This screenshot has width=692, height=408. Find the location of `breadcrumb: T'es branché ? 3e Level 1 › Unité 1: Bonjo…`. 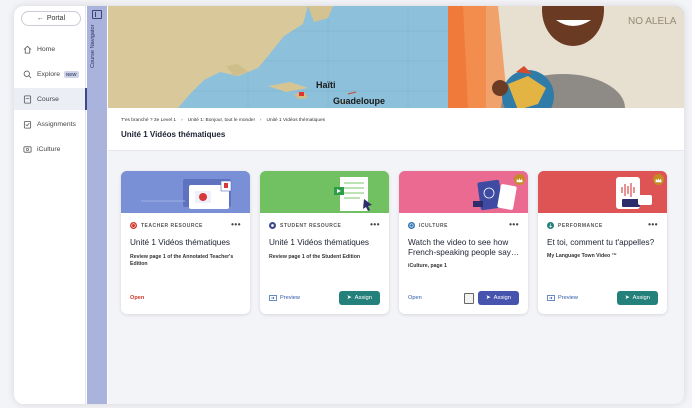

breadcrumb: T'es branché ? 3e Level 1 › Unité 1: Bonjo… is located at coordinates (223, 120).